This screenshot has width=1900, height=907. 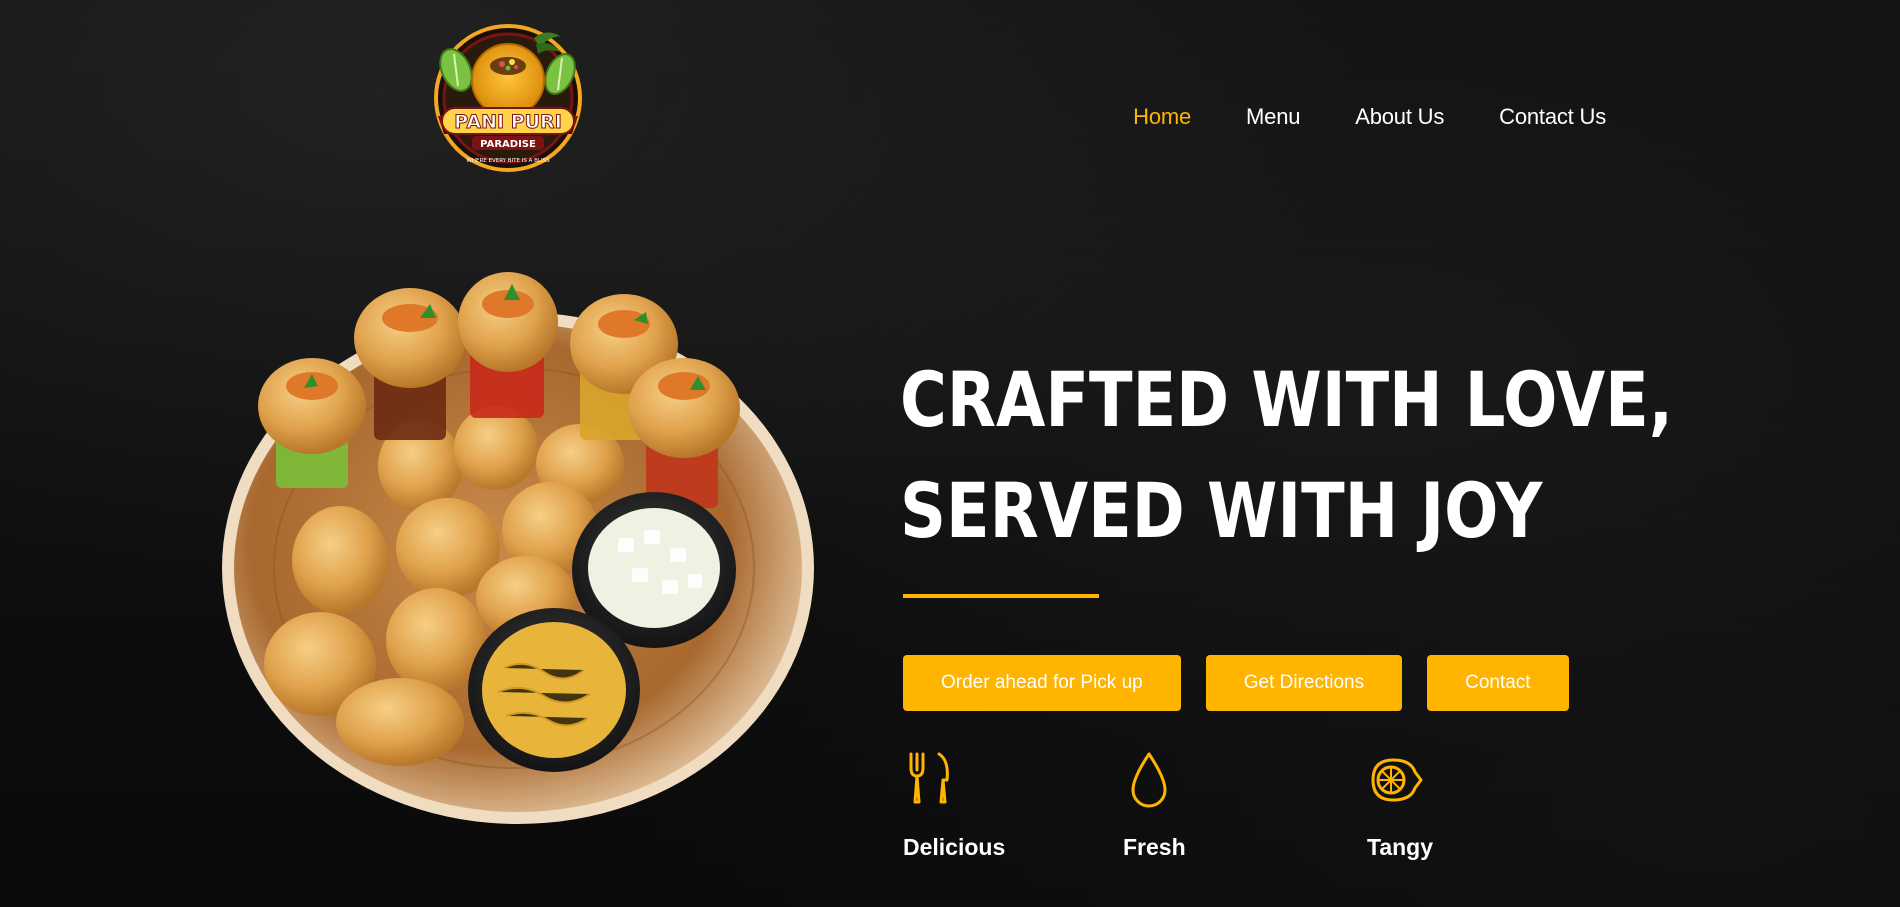 What do you see at coordinates (1001, 596) in the screenshot?
I see `accent-divider` at bounding box center [1001, 596].